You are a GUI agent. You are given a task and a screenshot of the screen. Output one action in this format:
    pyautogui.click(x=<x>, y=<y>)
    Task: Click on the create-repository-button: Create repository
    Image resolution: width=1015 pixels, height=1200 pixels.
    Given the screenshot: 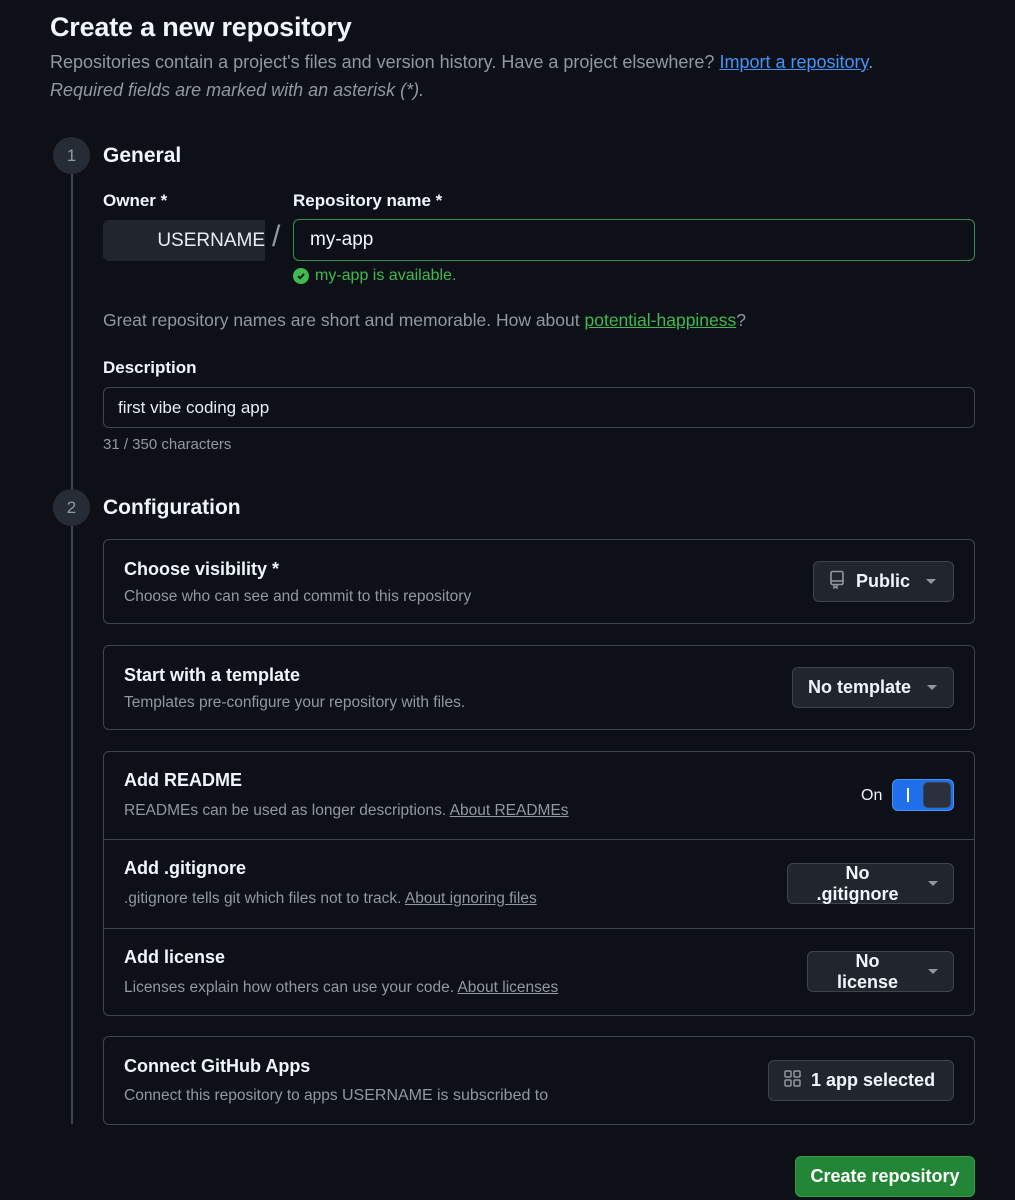 What is the action you would take?
    pyautogui.click(x=885, y=1176)
    